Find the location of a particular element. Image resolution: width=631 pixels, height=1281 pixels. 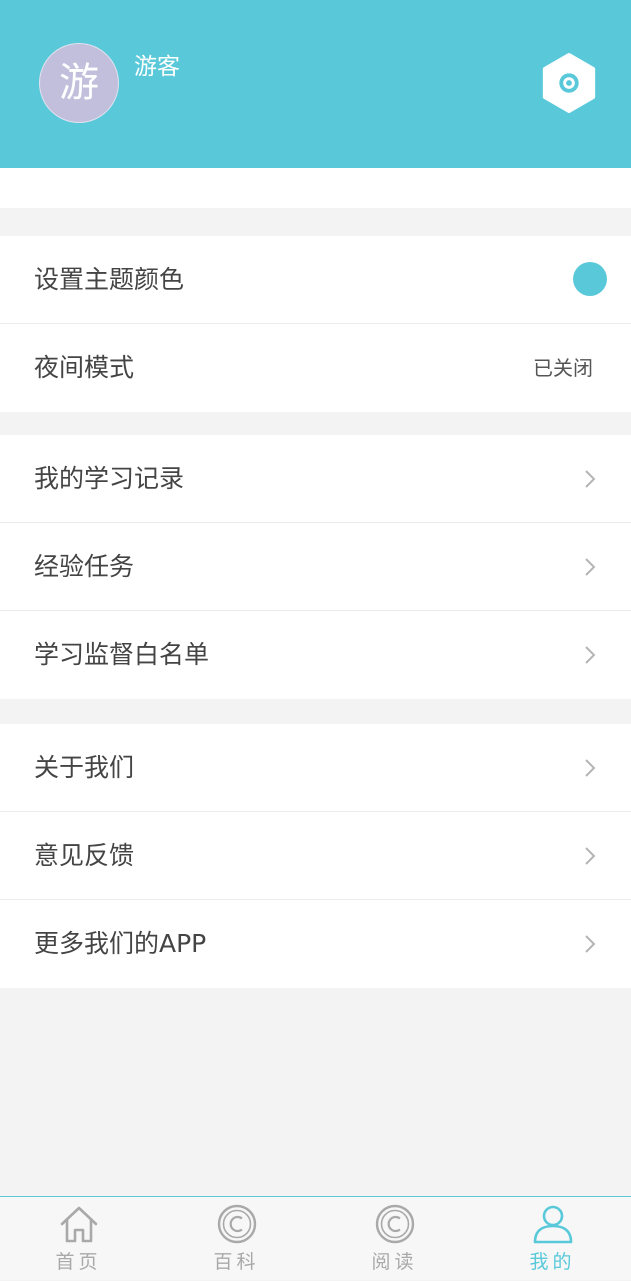

more-apps-row: 更多我们的APP is located at coordinates (315, 944).